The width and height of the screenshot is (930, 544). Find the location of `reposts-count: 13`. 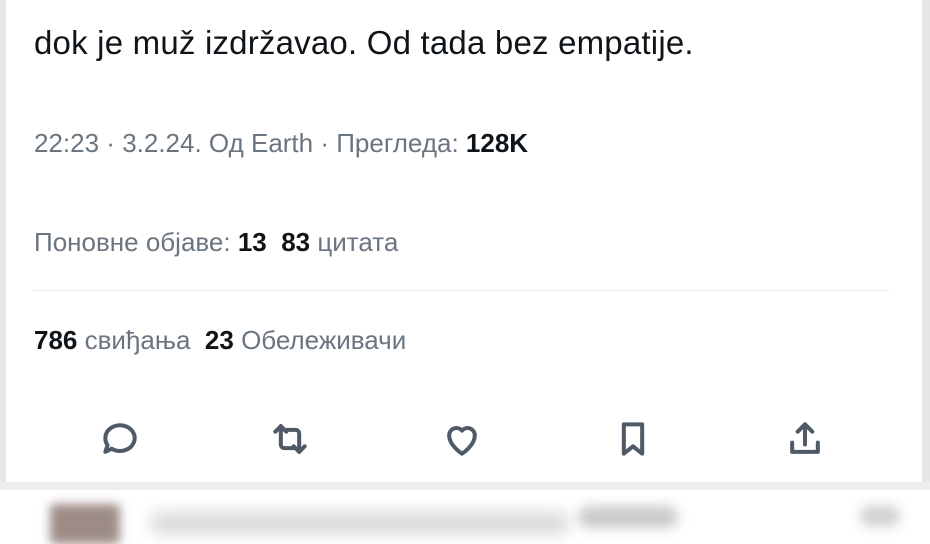

reposts-count: 13 is located at coordinates (252, 242).